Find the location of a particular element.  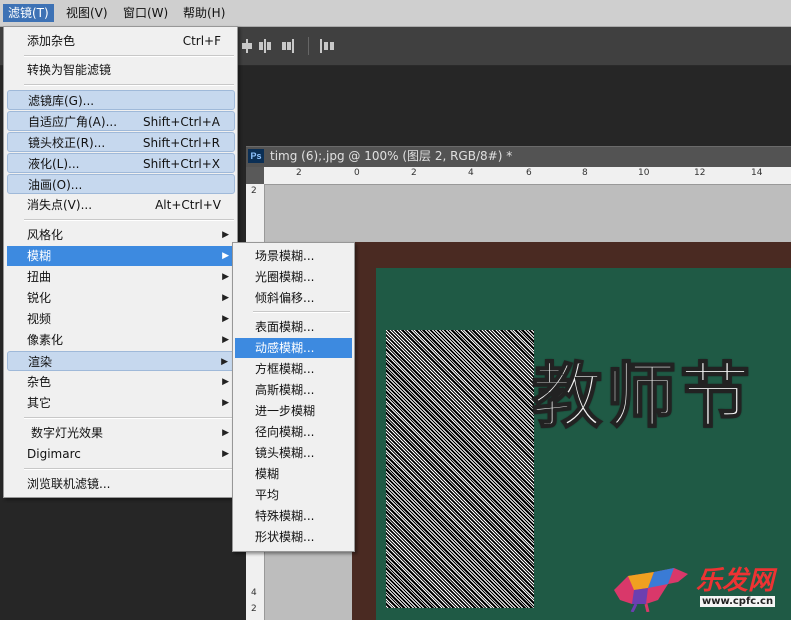

noise-selection is located at coordinates (460, 469).